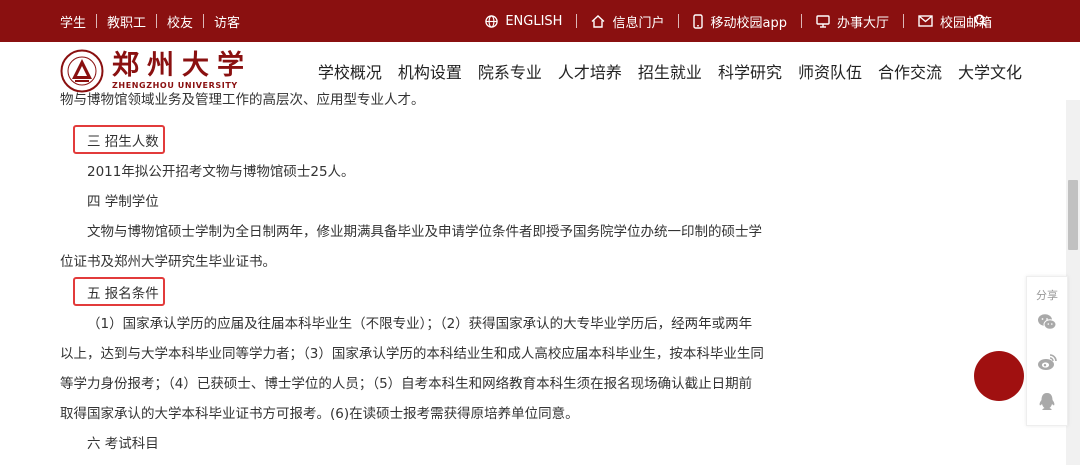 The width and height of the screenshot is (1080, 465). Describe the element at coordinates (126, 21) in the screenshot. I see `link-staff: 教职工` at that location.